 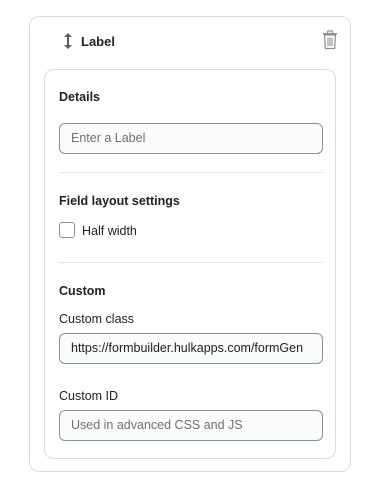 What do you see at coordinates (79, 97) in the screenshot?
I see `details-heading: Details` at bounding box center [79, 97].